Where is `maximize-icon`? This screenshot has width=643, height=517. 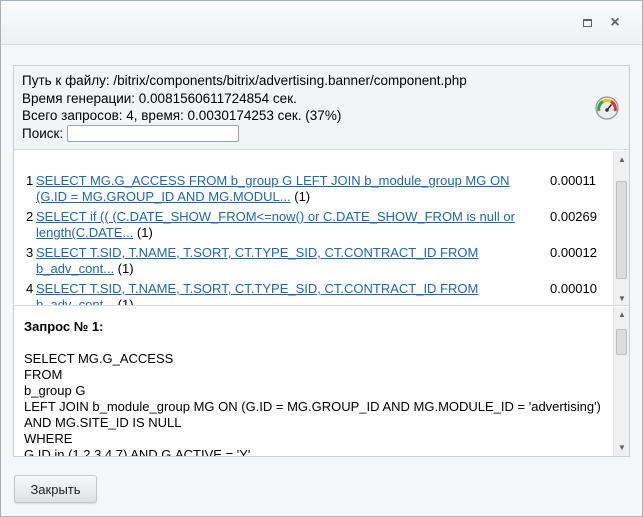
maximize-icon is located at coordinates (587, 23).